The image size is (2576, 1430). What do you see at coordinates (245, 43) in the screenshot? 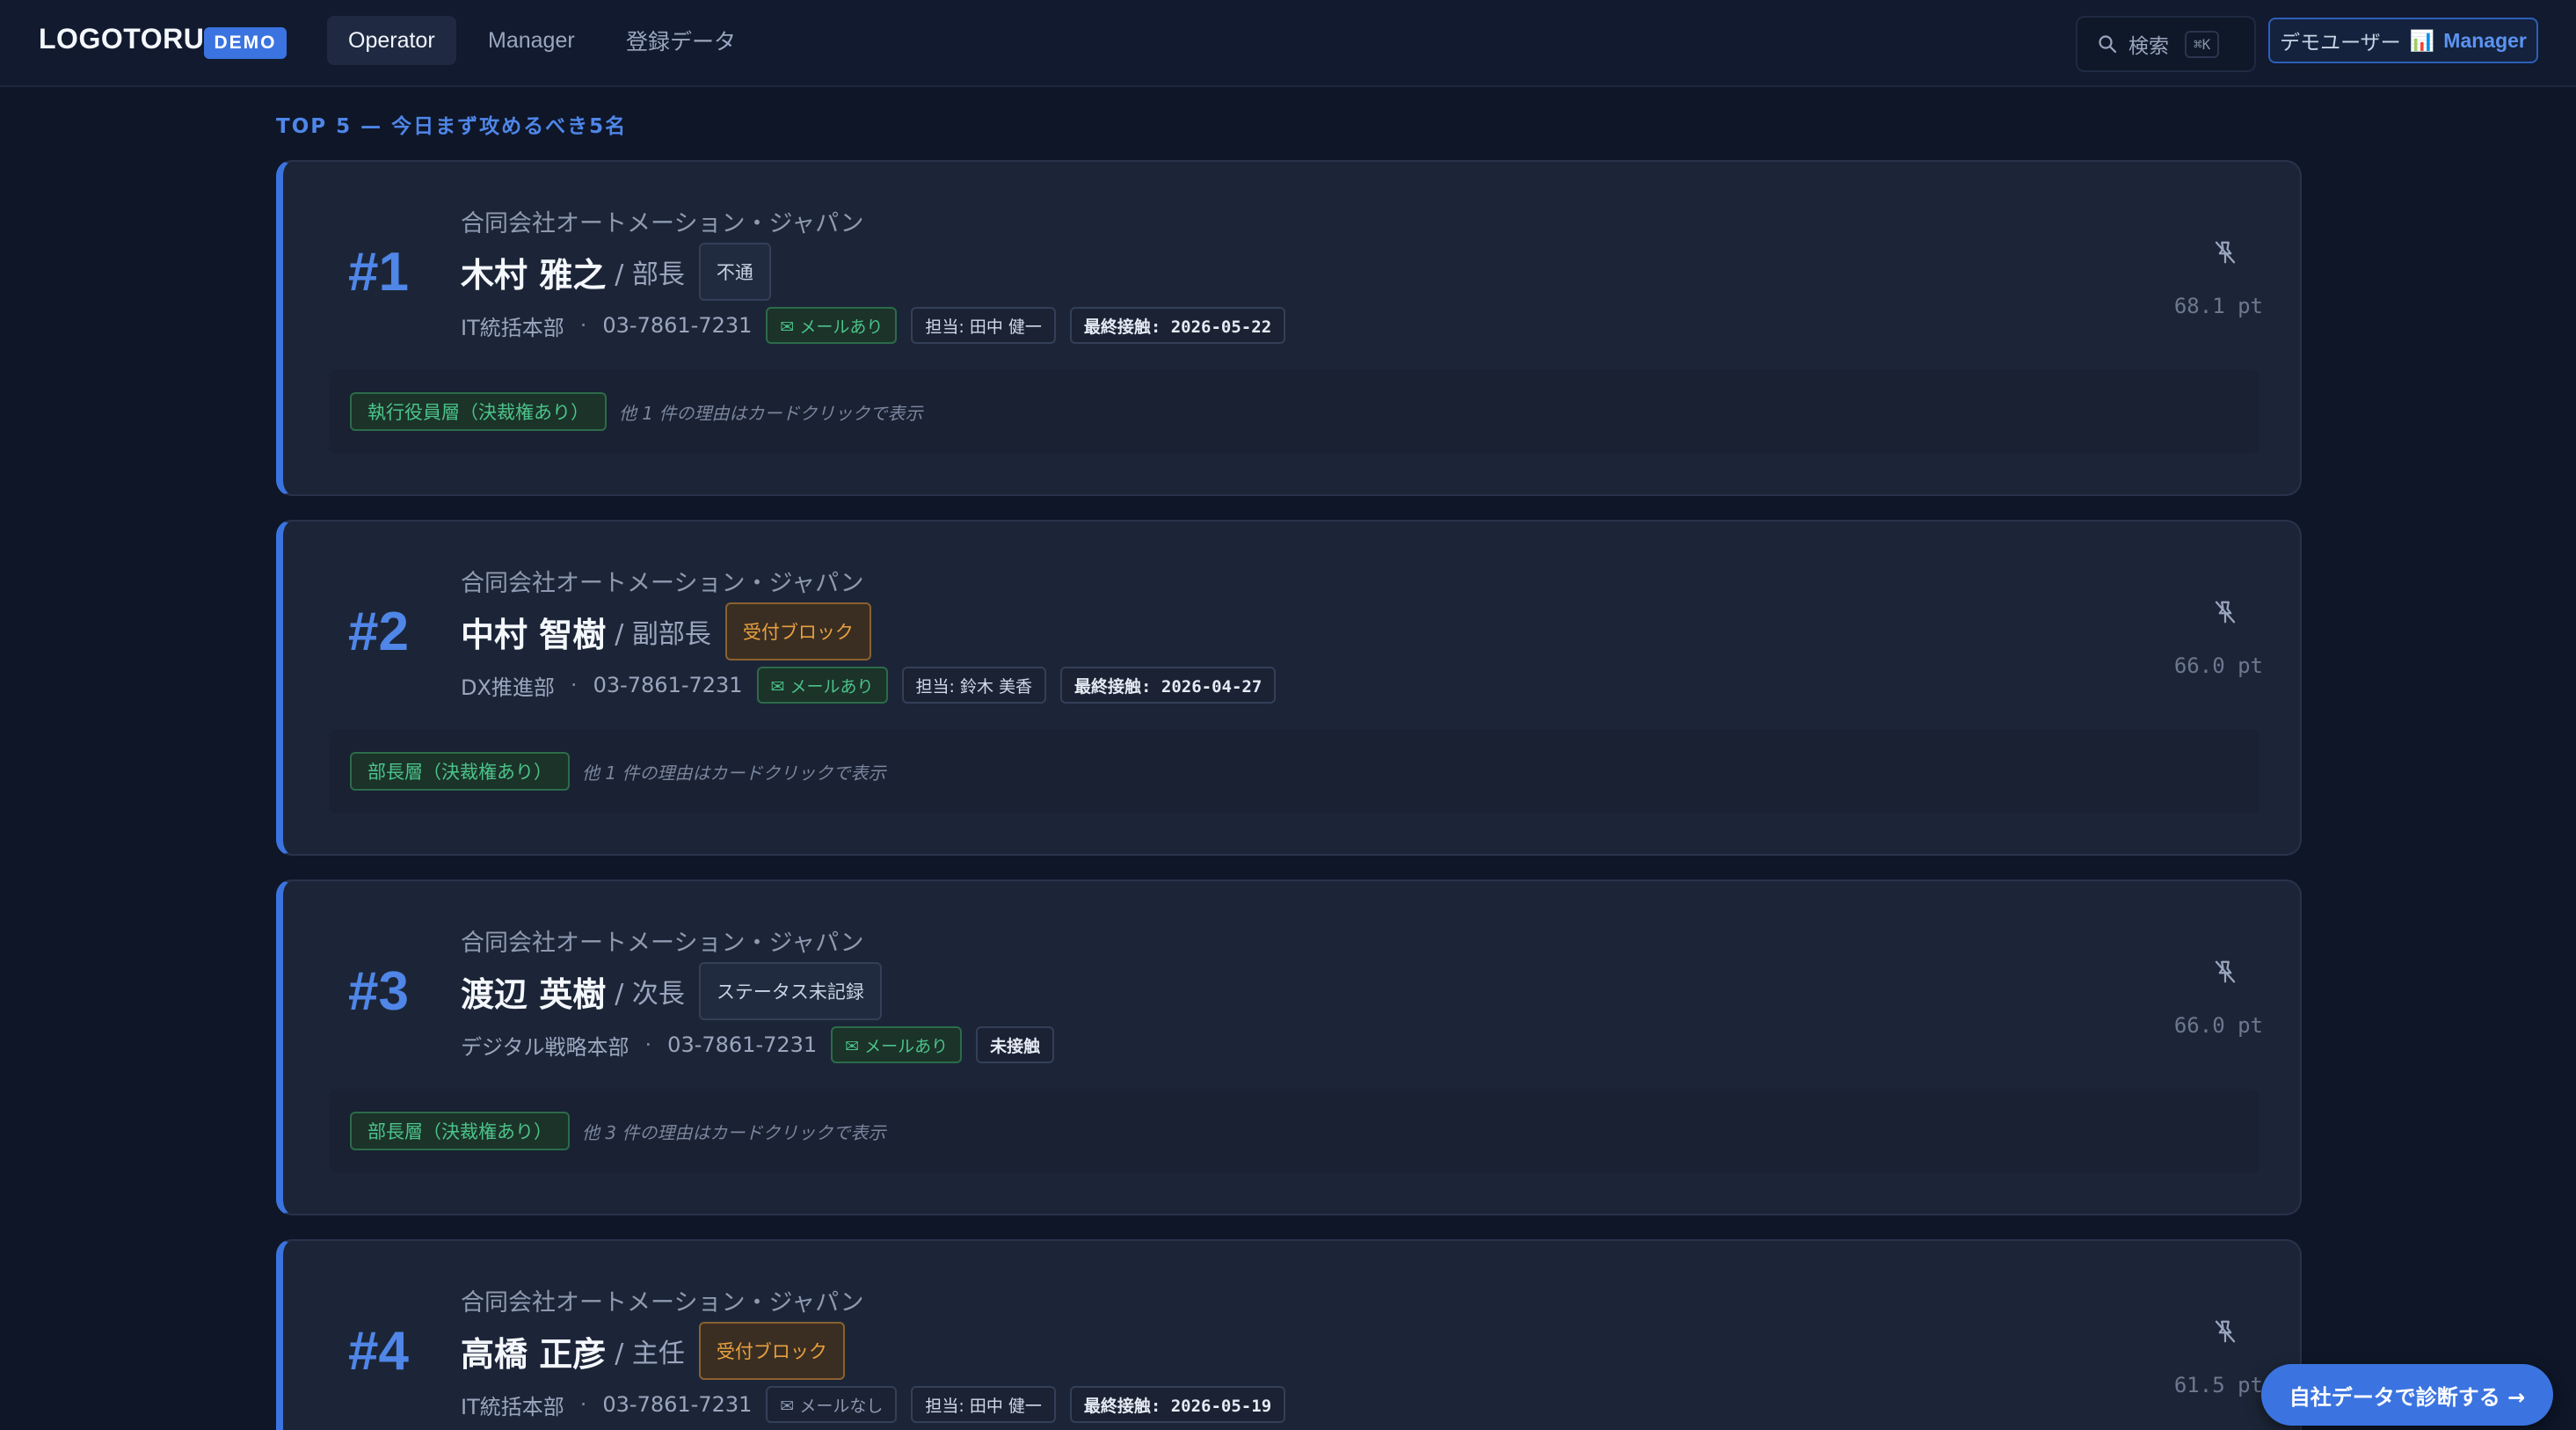
I see `demo-badge: DEMO` at bounding box center [245, 43].